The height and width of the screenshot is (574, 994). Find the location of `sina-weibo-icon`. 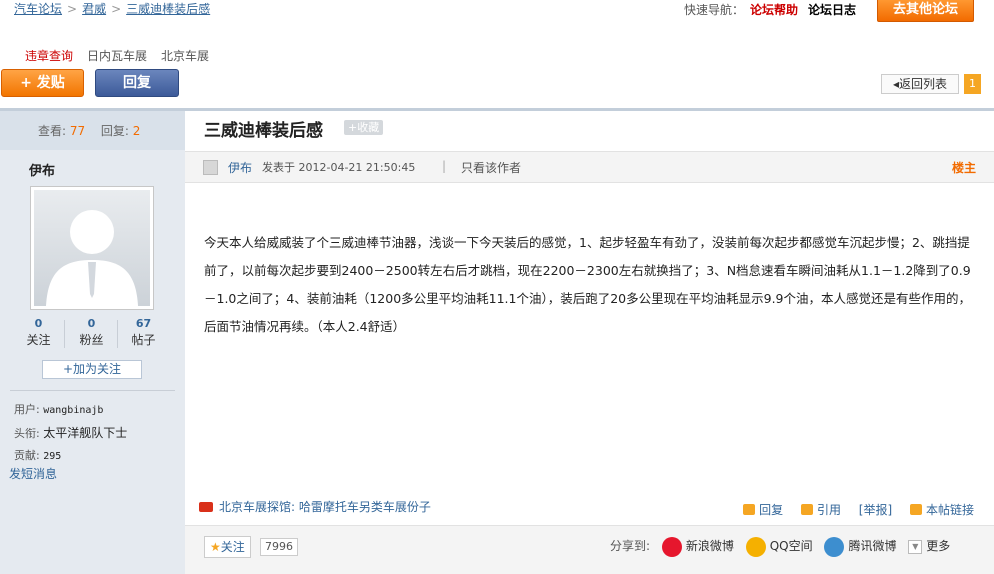

sina-weibo-icon is located at coordinates (671, 546).